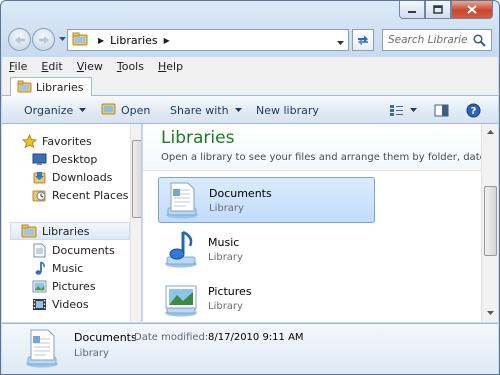 Image resolution: width=500 pixels, height=375 pixels. Describe the element at coordinates (80, 66) in the screenshot. I see `menu-view-accelerator: V` at that location.